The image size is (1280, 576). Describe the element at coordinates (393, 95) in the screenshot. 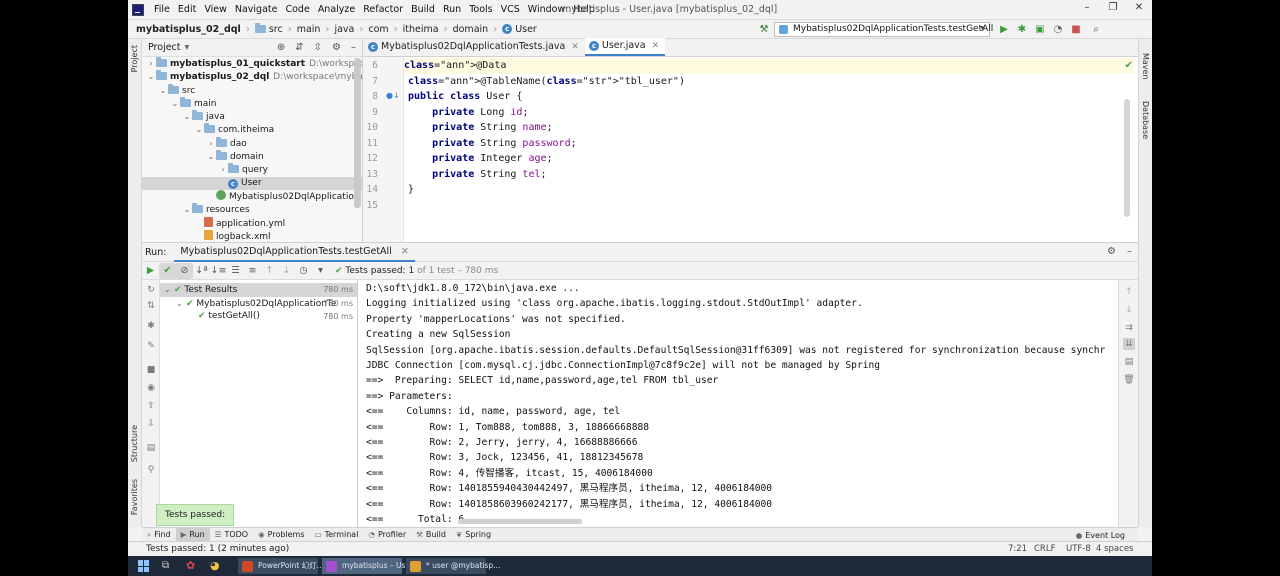

I see `implemented-marker-icon: ●↓` at that location.